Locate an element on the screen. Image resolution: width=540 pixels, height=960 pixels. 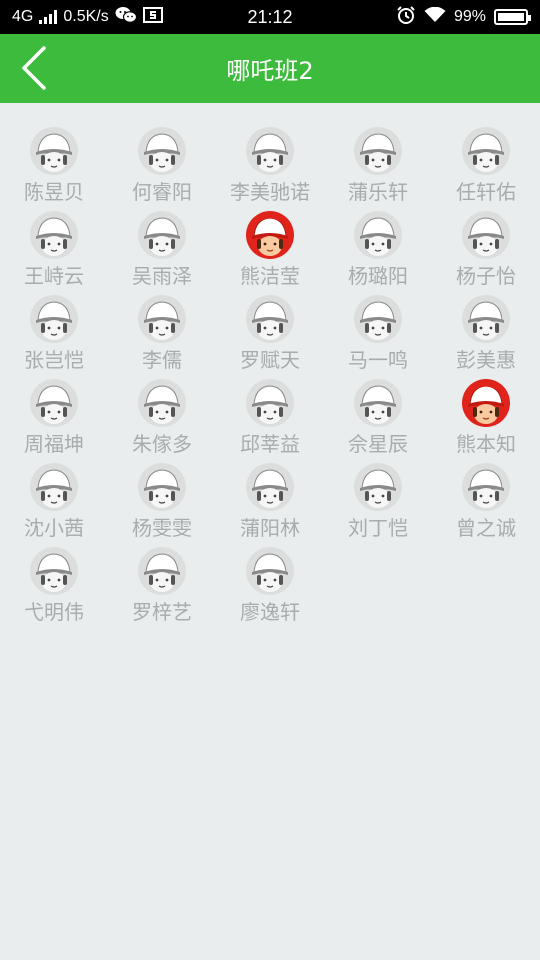
student-name: 杨雯雯 is located at coordinates (162, 528).